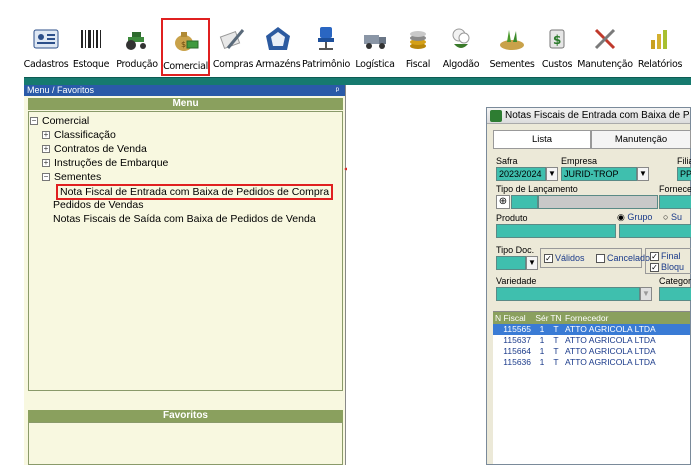 This screenshot has height=465, width=691. I want to click on checkbox-unchecked-icon, so click(600, 259).